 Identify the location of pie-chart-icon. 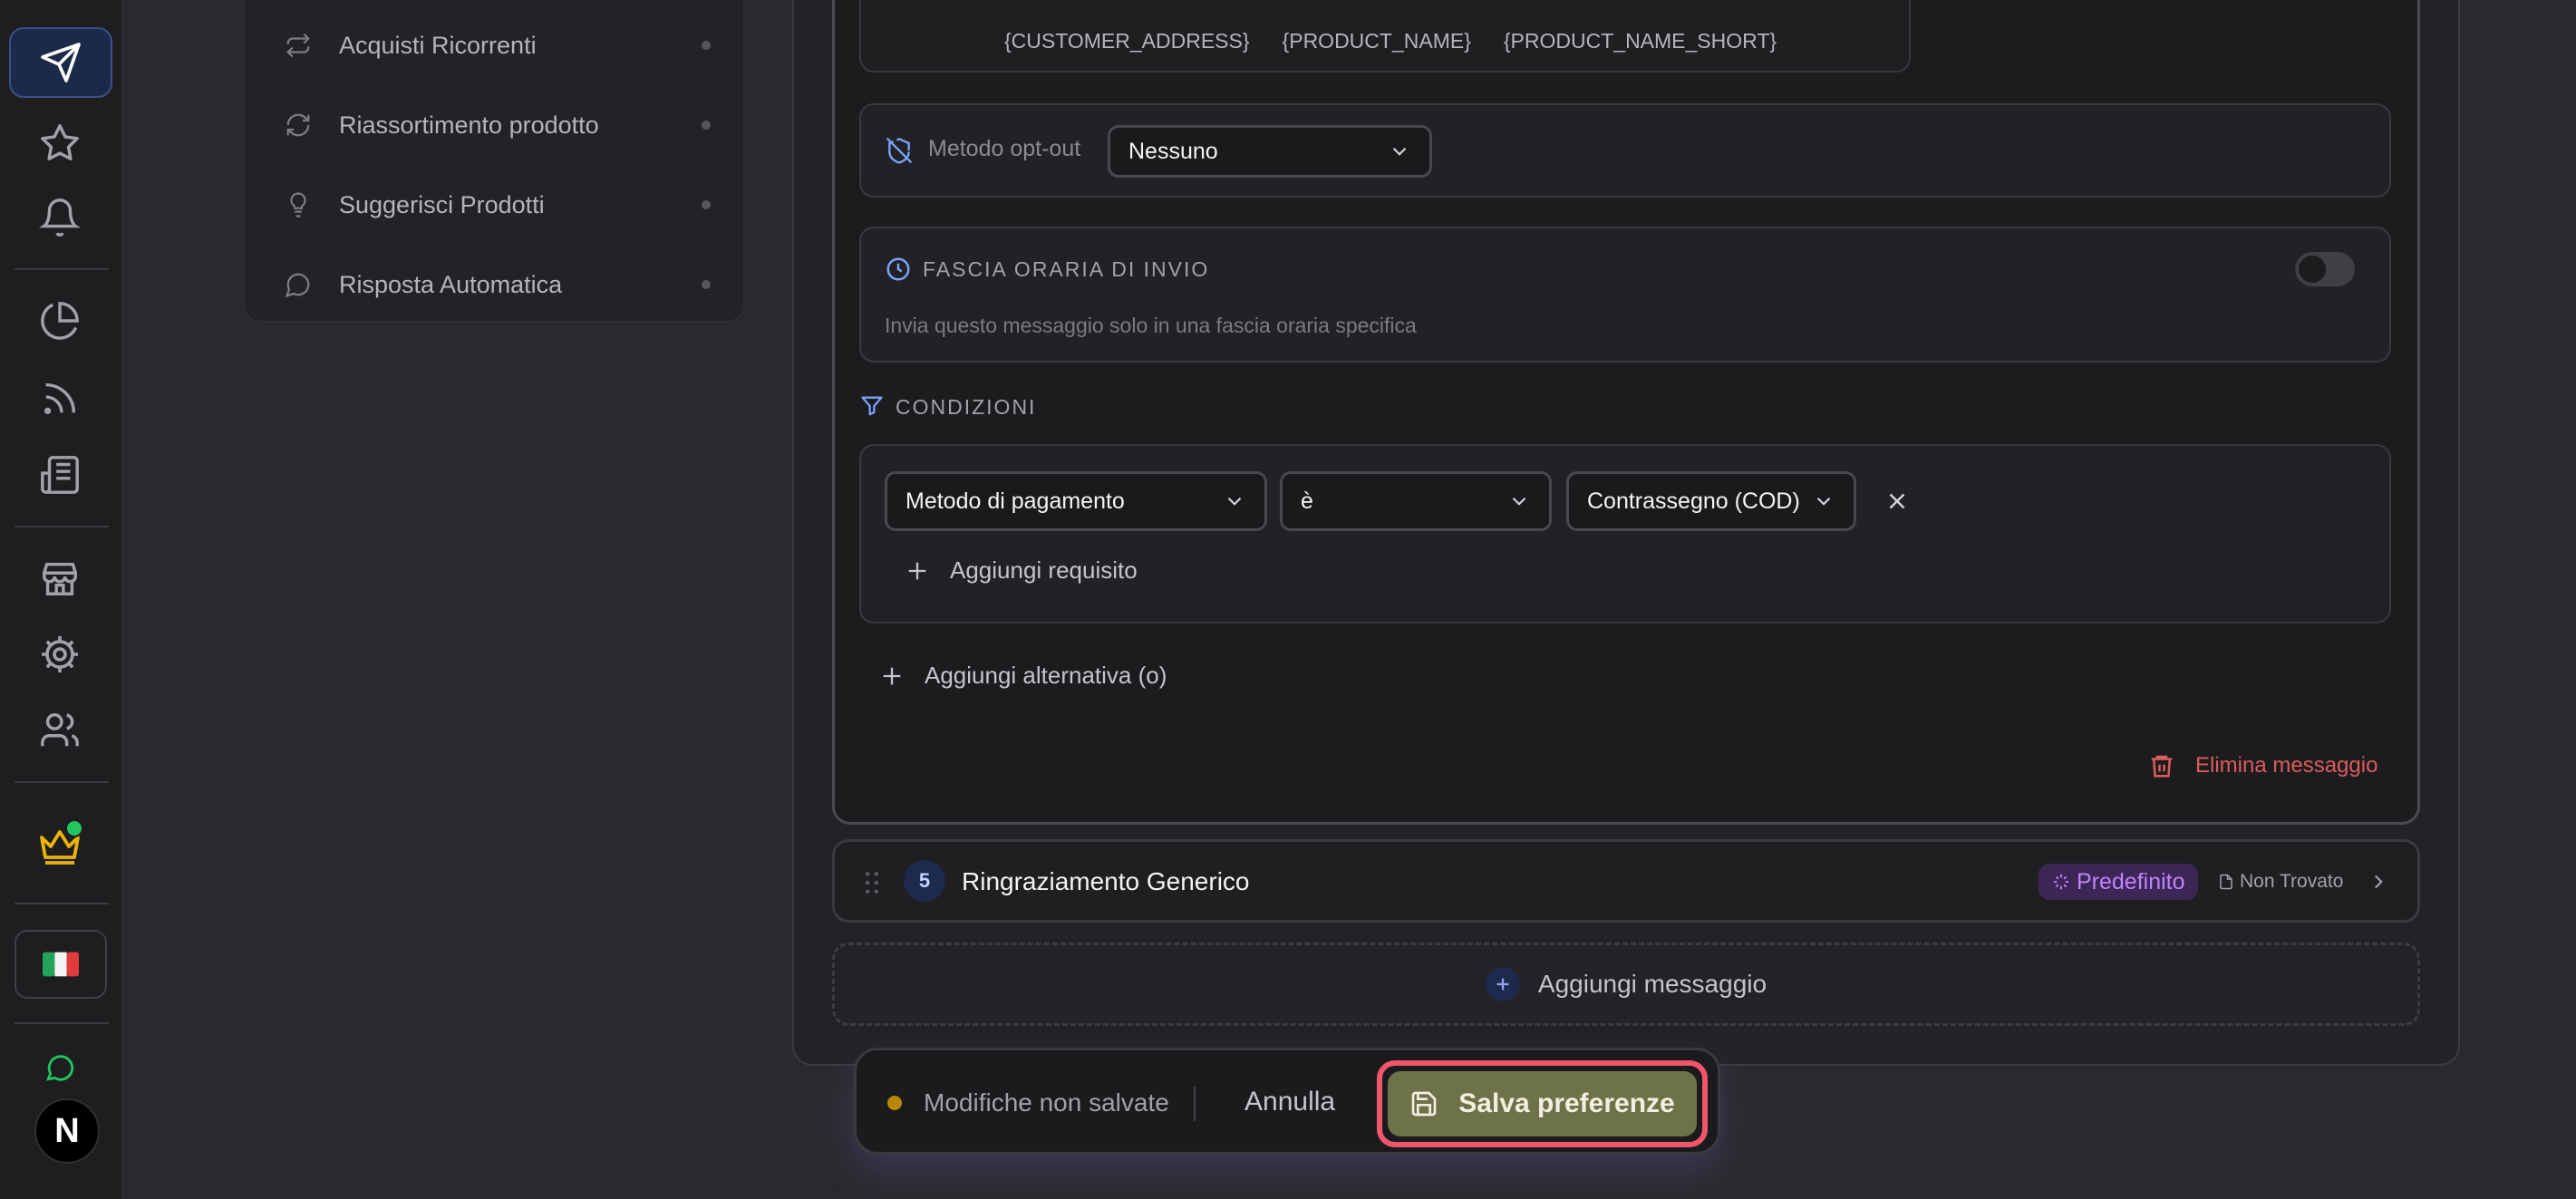
(60, 321).